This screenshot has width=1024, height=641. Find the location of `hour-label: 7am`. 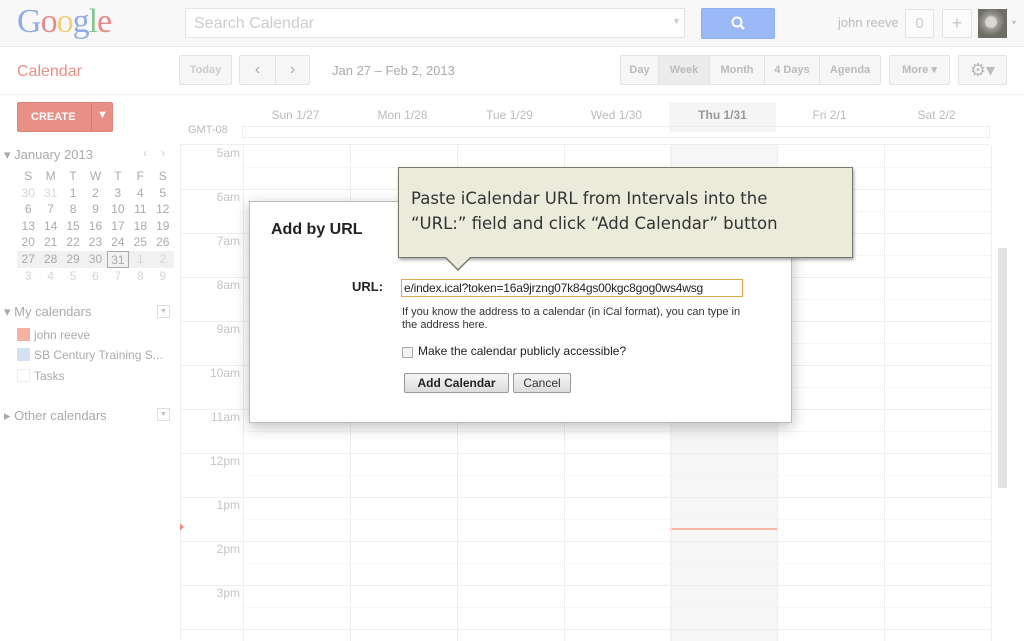

hour-label: 7am is located at coordinates (228, 241).